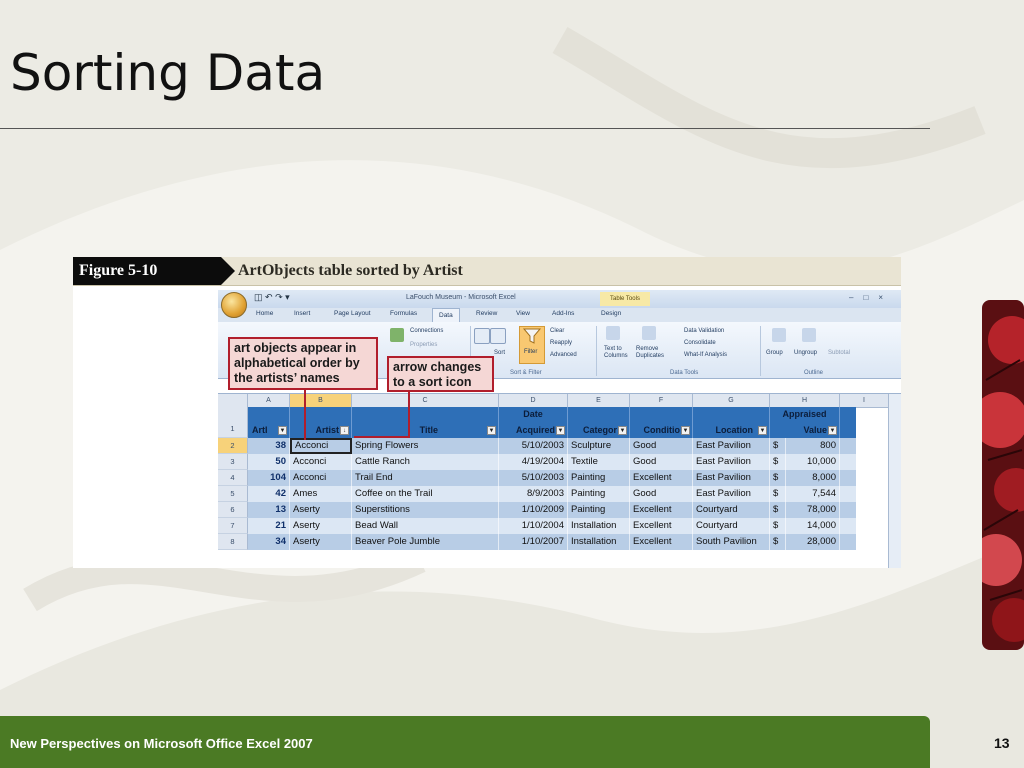  Describe the element at coordinates (523, 313) in the screenshot. I see `tab-view: View` at that location.